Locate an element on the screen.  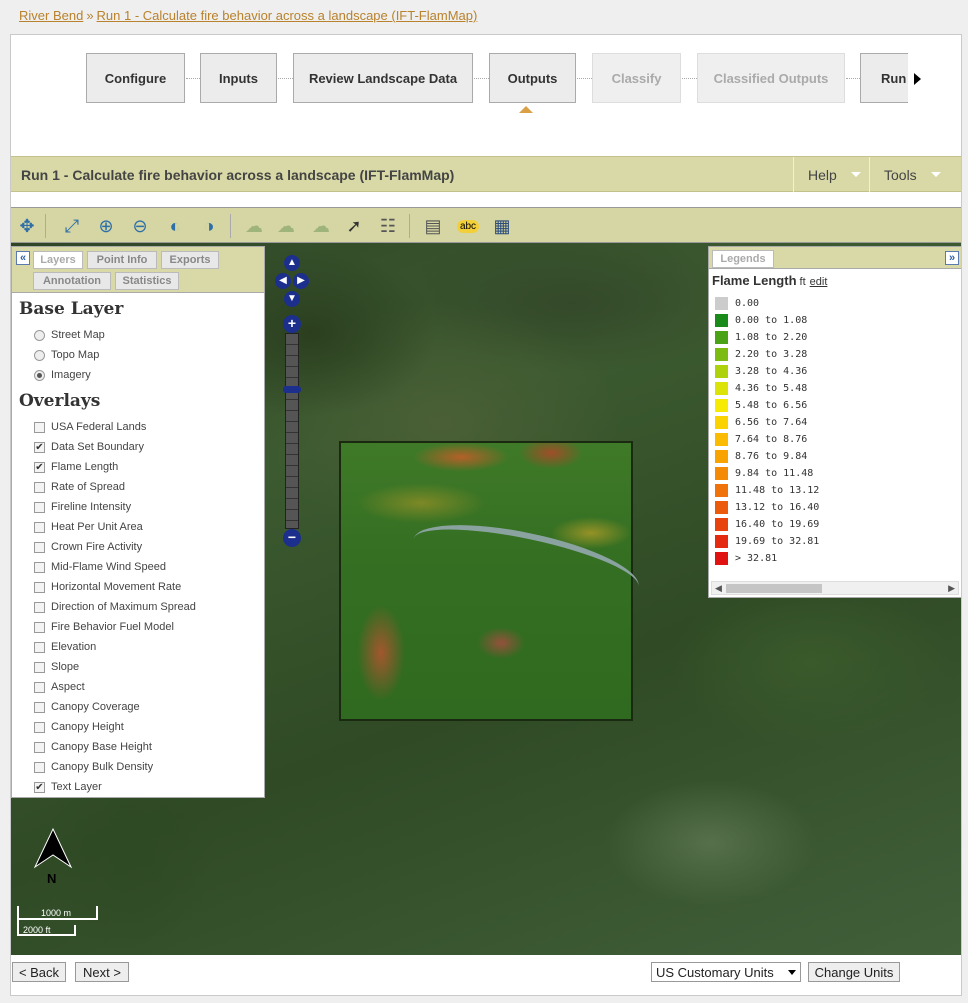
overlay-item: Mid-Flame Wind Speed is located at coordinates (149, 567).